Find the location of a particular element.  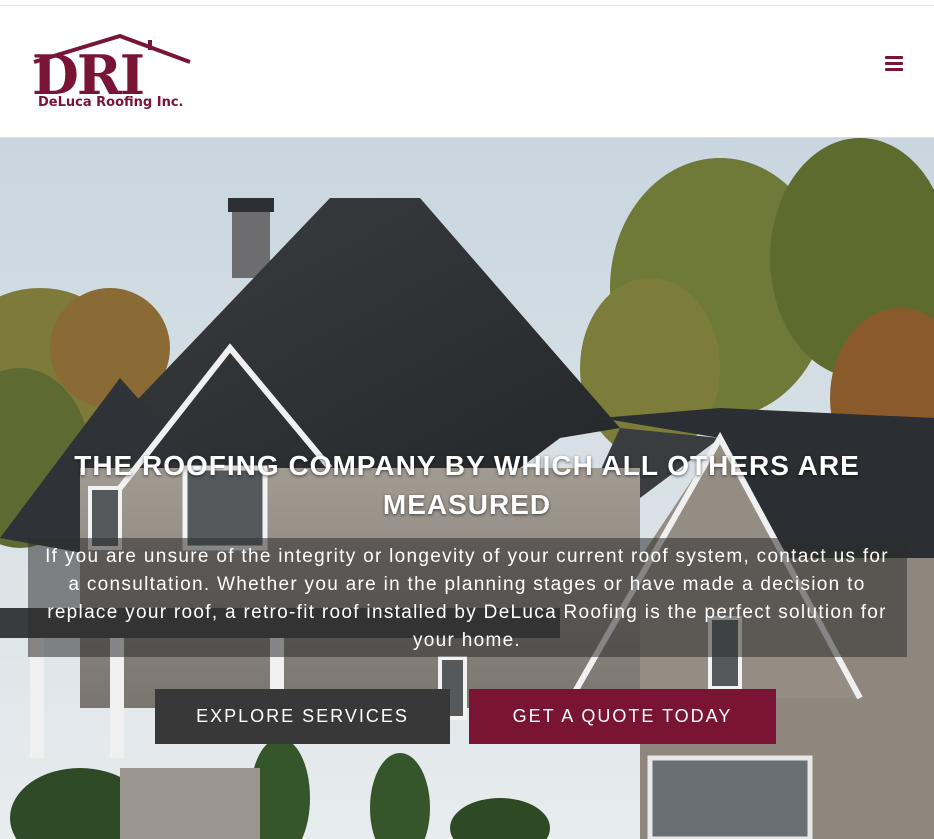

hamburger-menu-icon is located at coordinates (895, 65).